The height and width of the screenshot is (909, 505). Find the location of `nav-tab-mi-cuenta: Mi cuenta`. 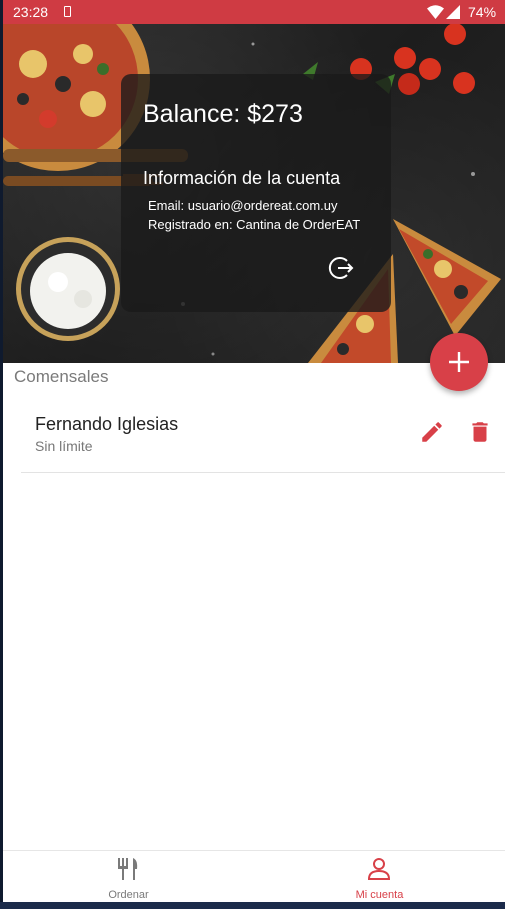

nav-tab-mi-cuenta: Mi cuenta is located at coordinates (379, 876).